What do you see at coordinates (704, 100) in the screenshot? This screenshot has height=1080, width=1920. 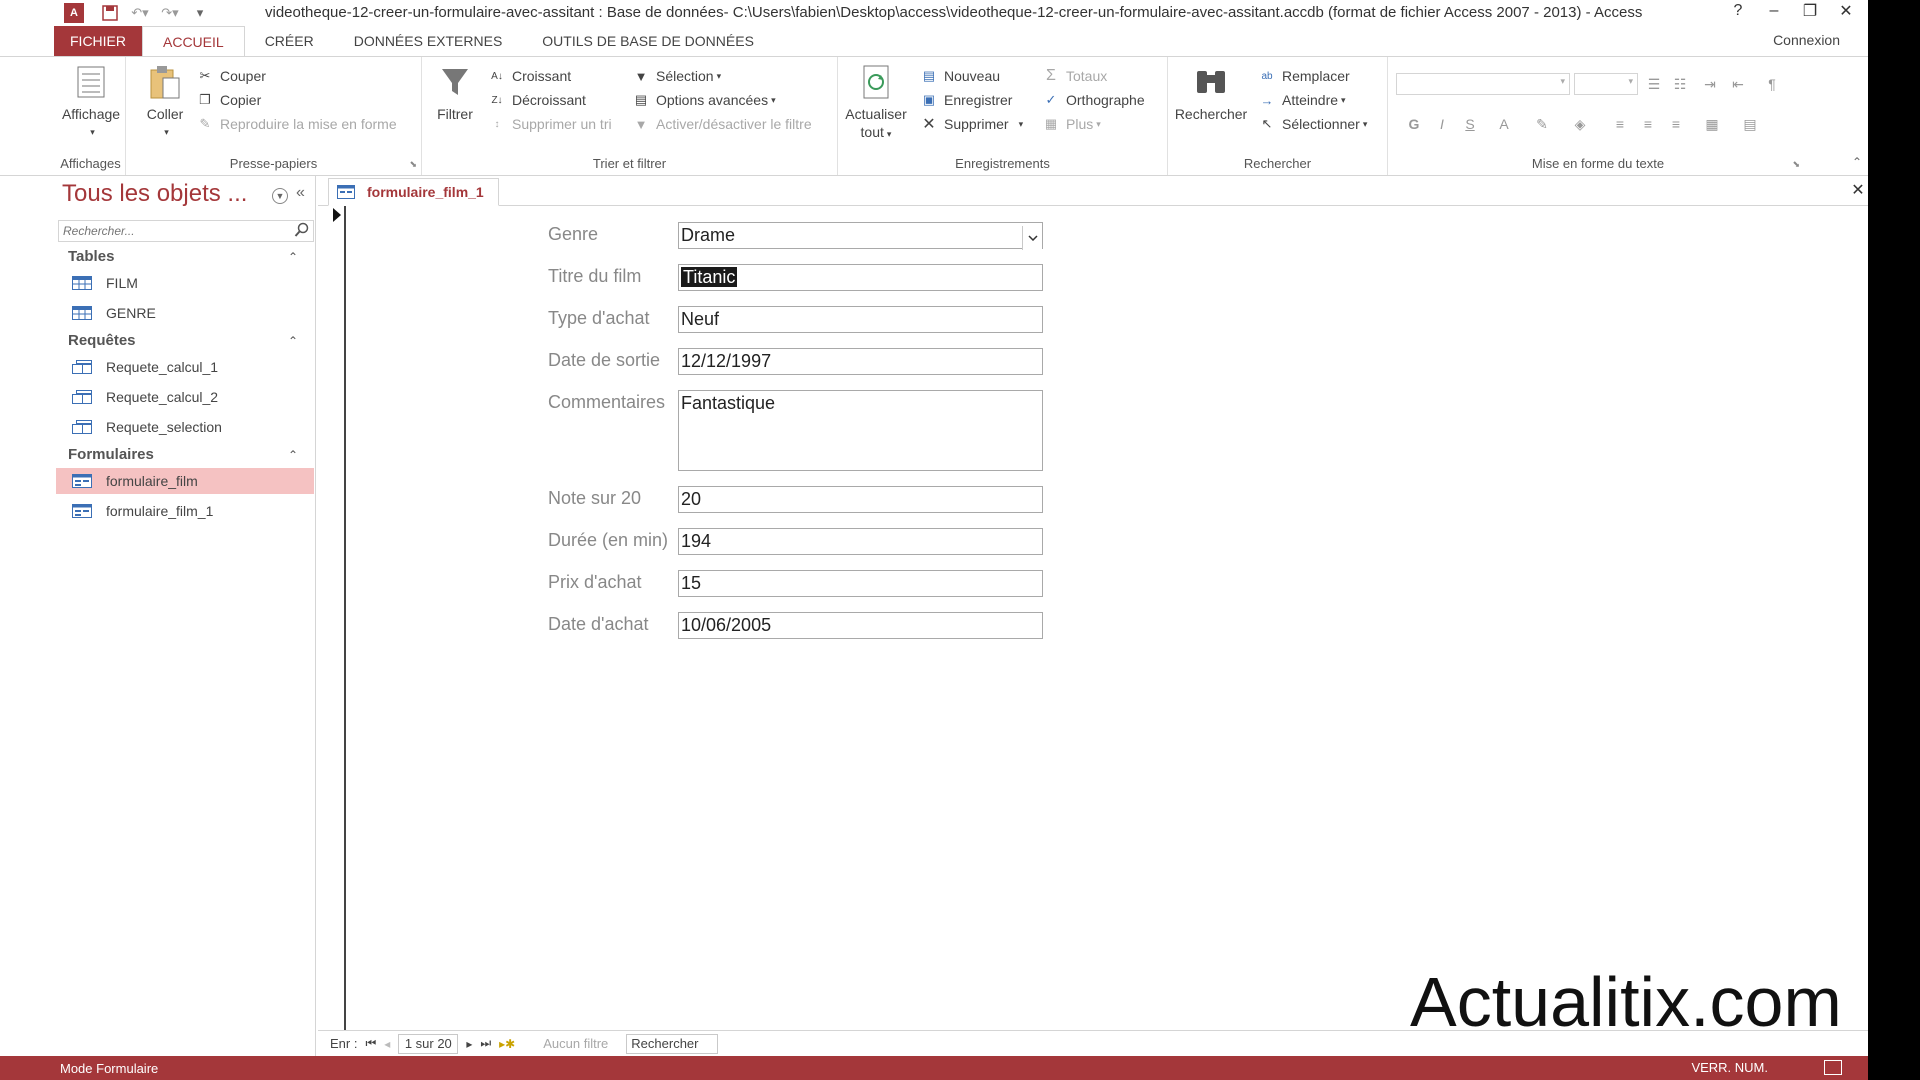 I see `advanced-button: ▤ Options avancées ▾` at bounding box center [704, 100].